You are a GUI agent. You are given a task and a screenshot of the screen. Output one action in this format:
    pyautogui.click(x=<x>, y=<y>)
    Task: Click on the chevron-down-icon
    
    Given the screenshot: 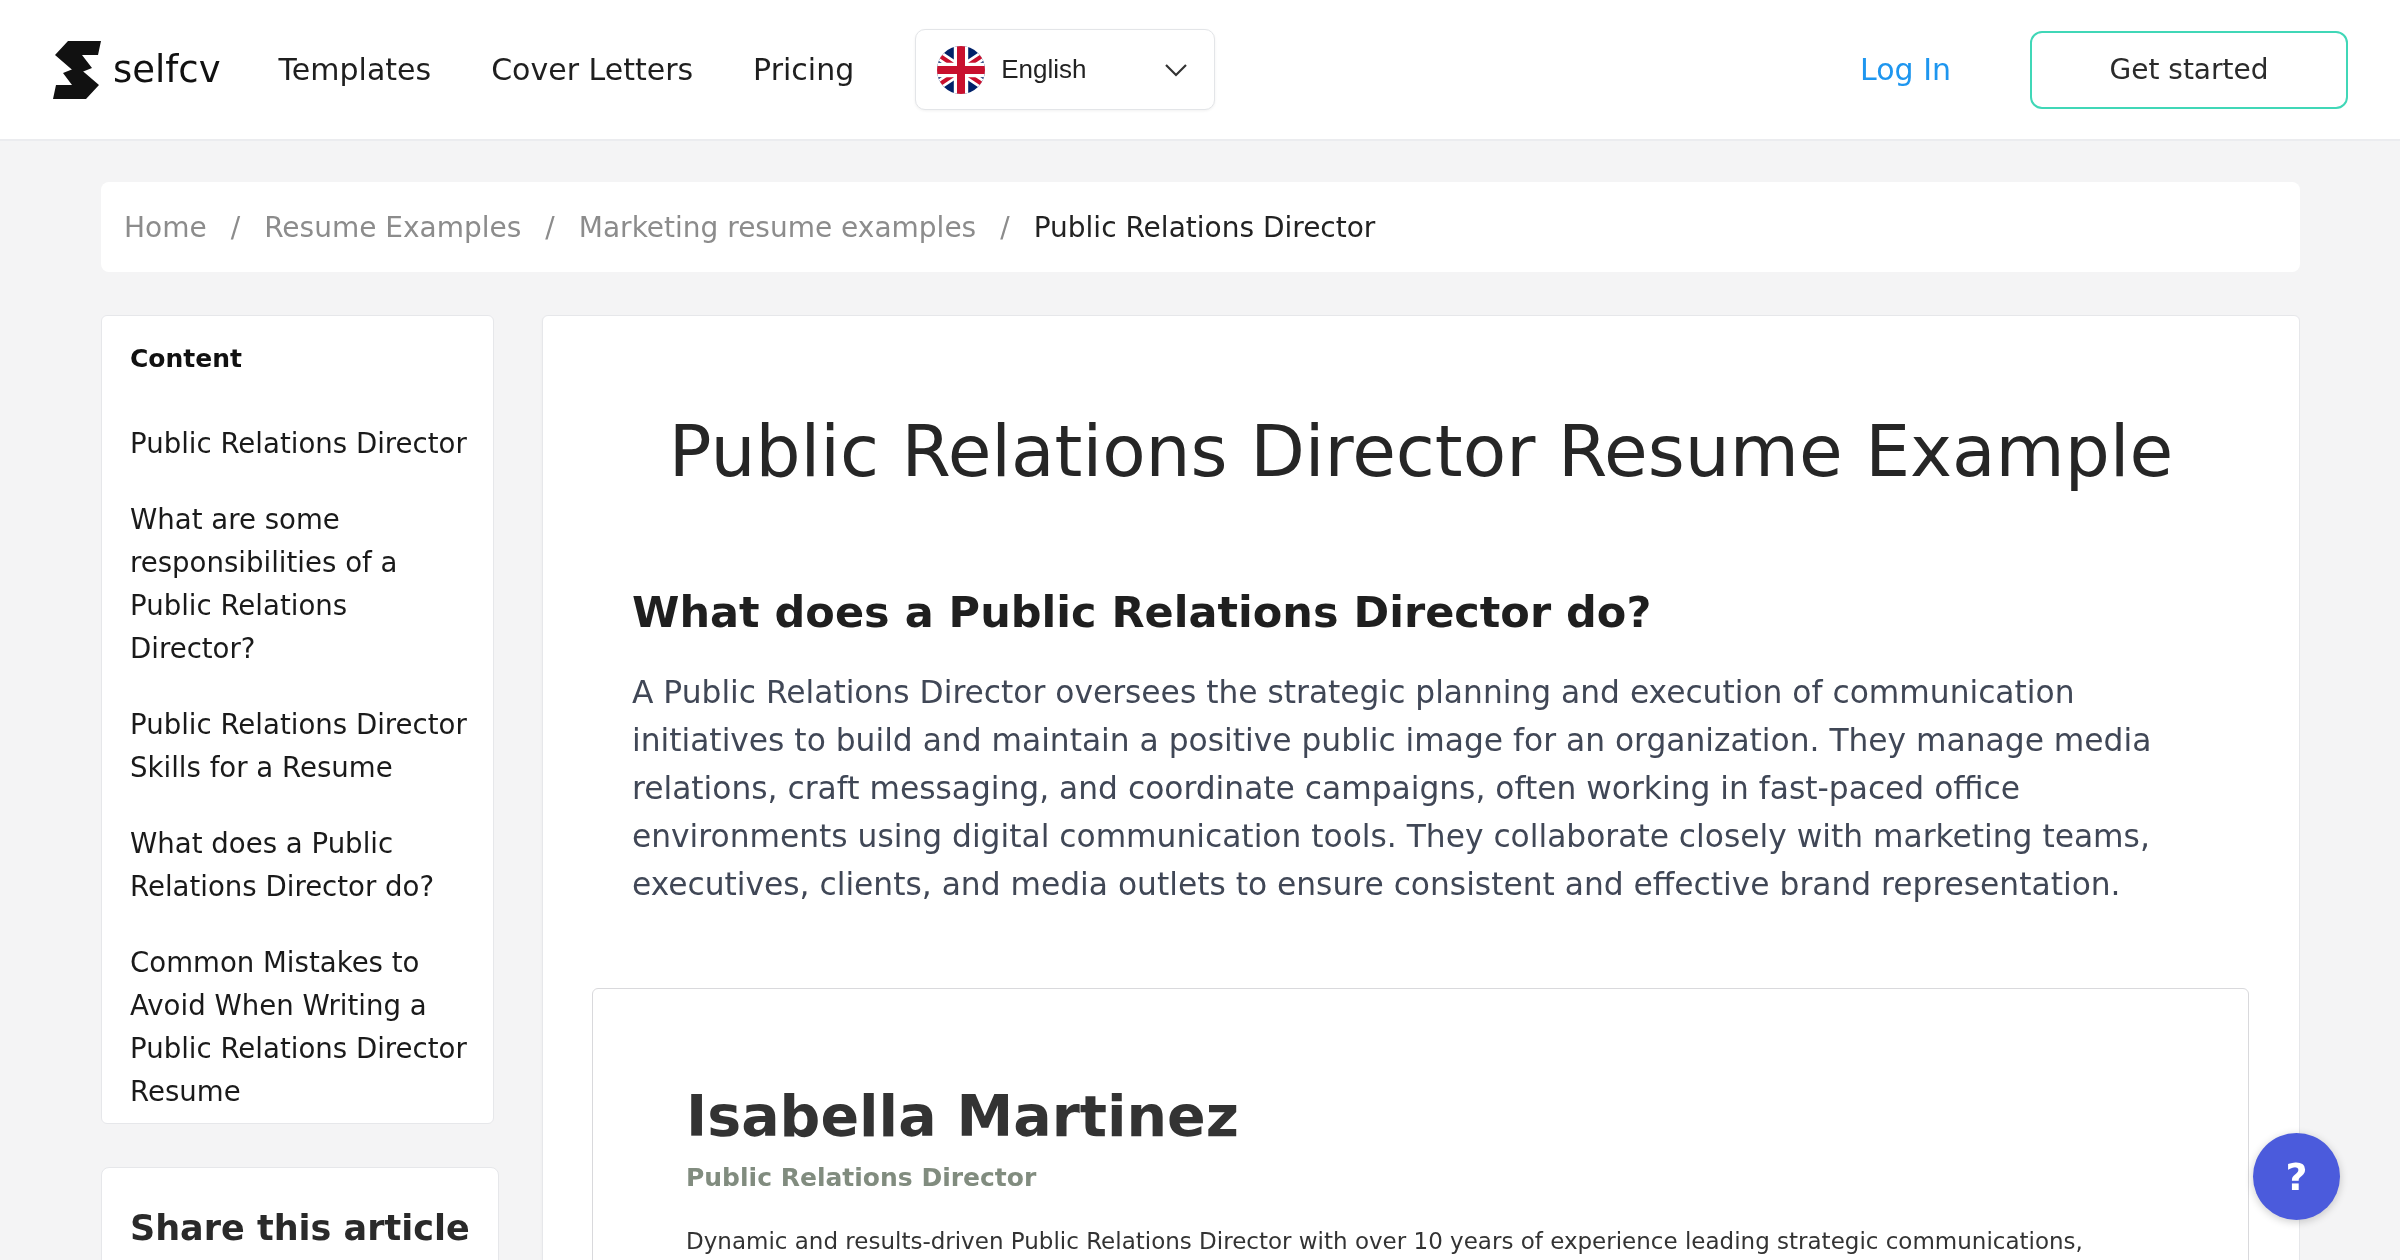 What is the action you would take?
    pyautogui.click(x=1176, y=69)
    